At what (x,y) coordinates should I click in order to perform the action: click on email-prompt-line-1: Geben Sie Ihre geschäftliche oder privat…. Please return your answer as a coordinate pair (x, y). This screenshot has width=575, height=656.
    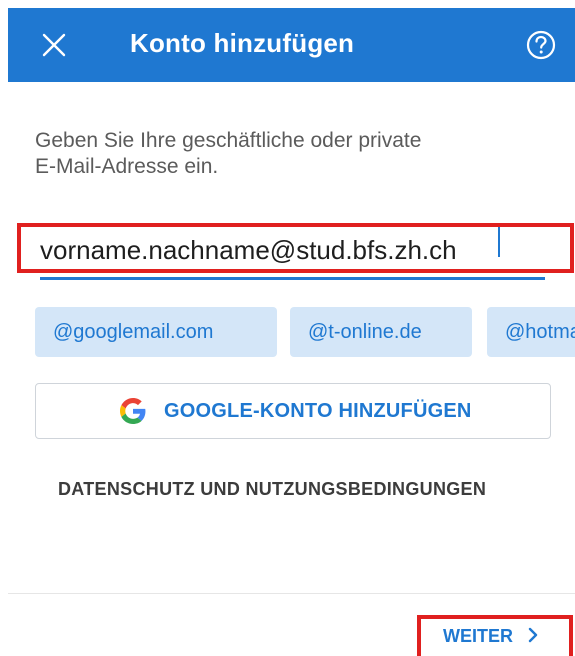
    Looking at the image, I should click on (228, 140).